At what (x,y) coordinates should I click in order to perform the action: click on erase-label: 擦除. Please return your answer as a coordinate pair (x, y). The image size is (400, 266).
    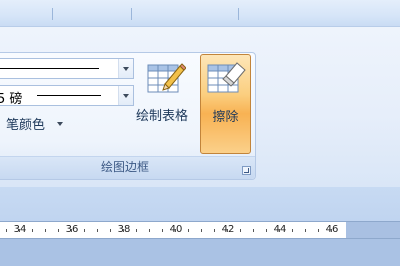
    Looking at the image, I should click on (225, 117).